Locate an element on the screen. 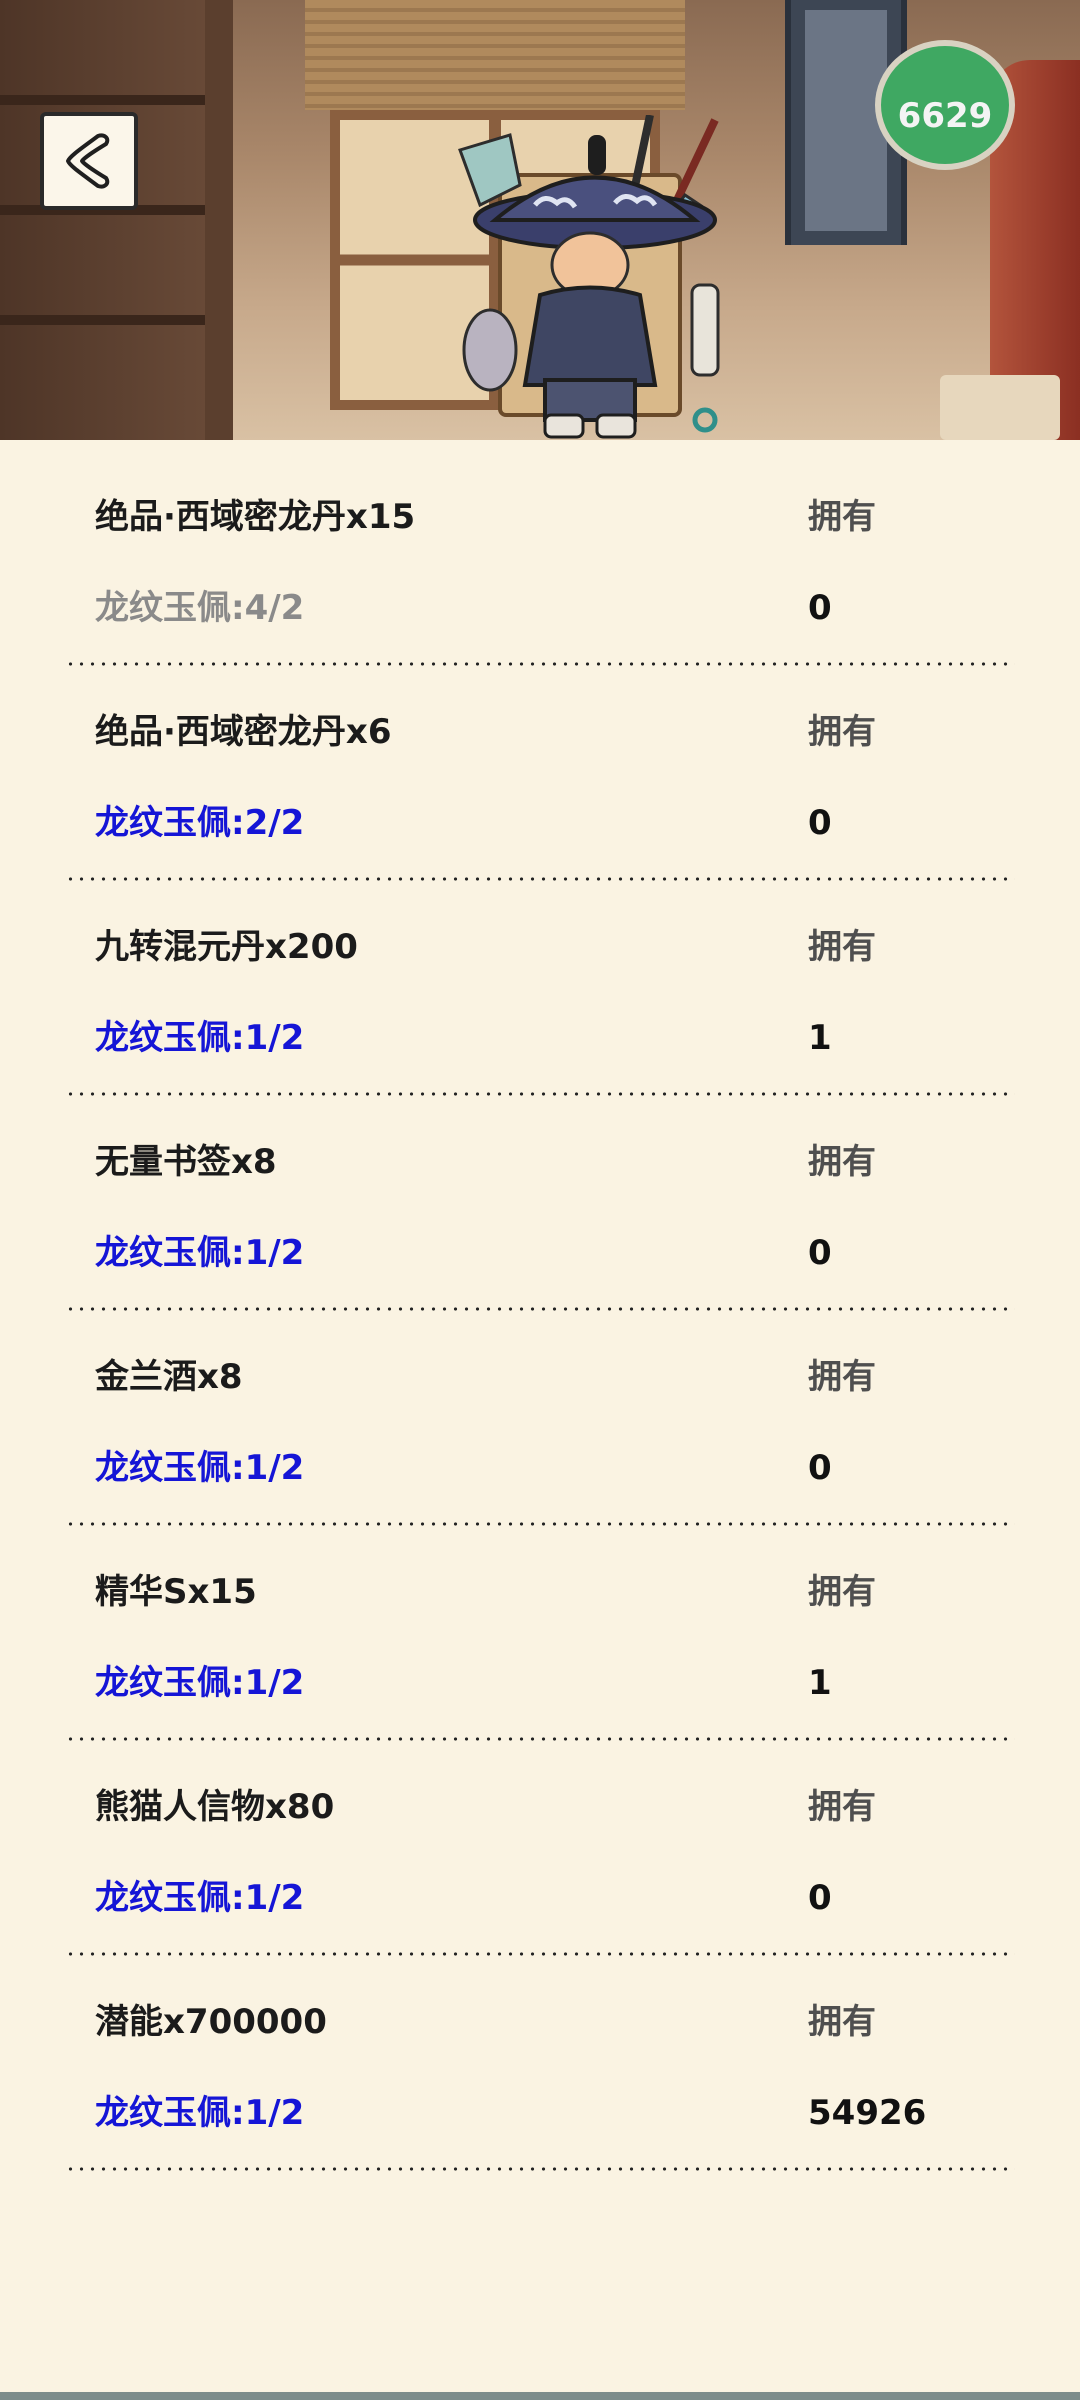 The width and height of the screenshot is (1080, 2400). item-title: 精华Sx15 is located at coordinates (176, 1592).